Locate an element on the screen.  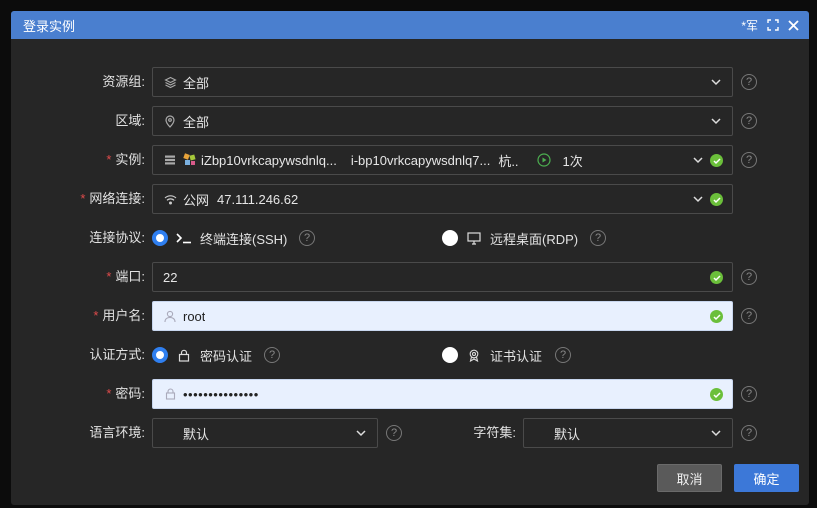
auth-password-radio: 密码认证 is located at coordinates (202, 355).